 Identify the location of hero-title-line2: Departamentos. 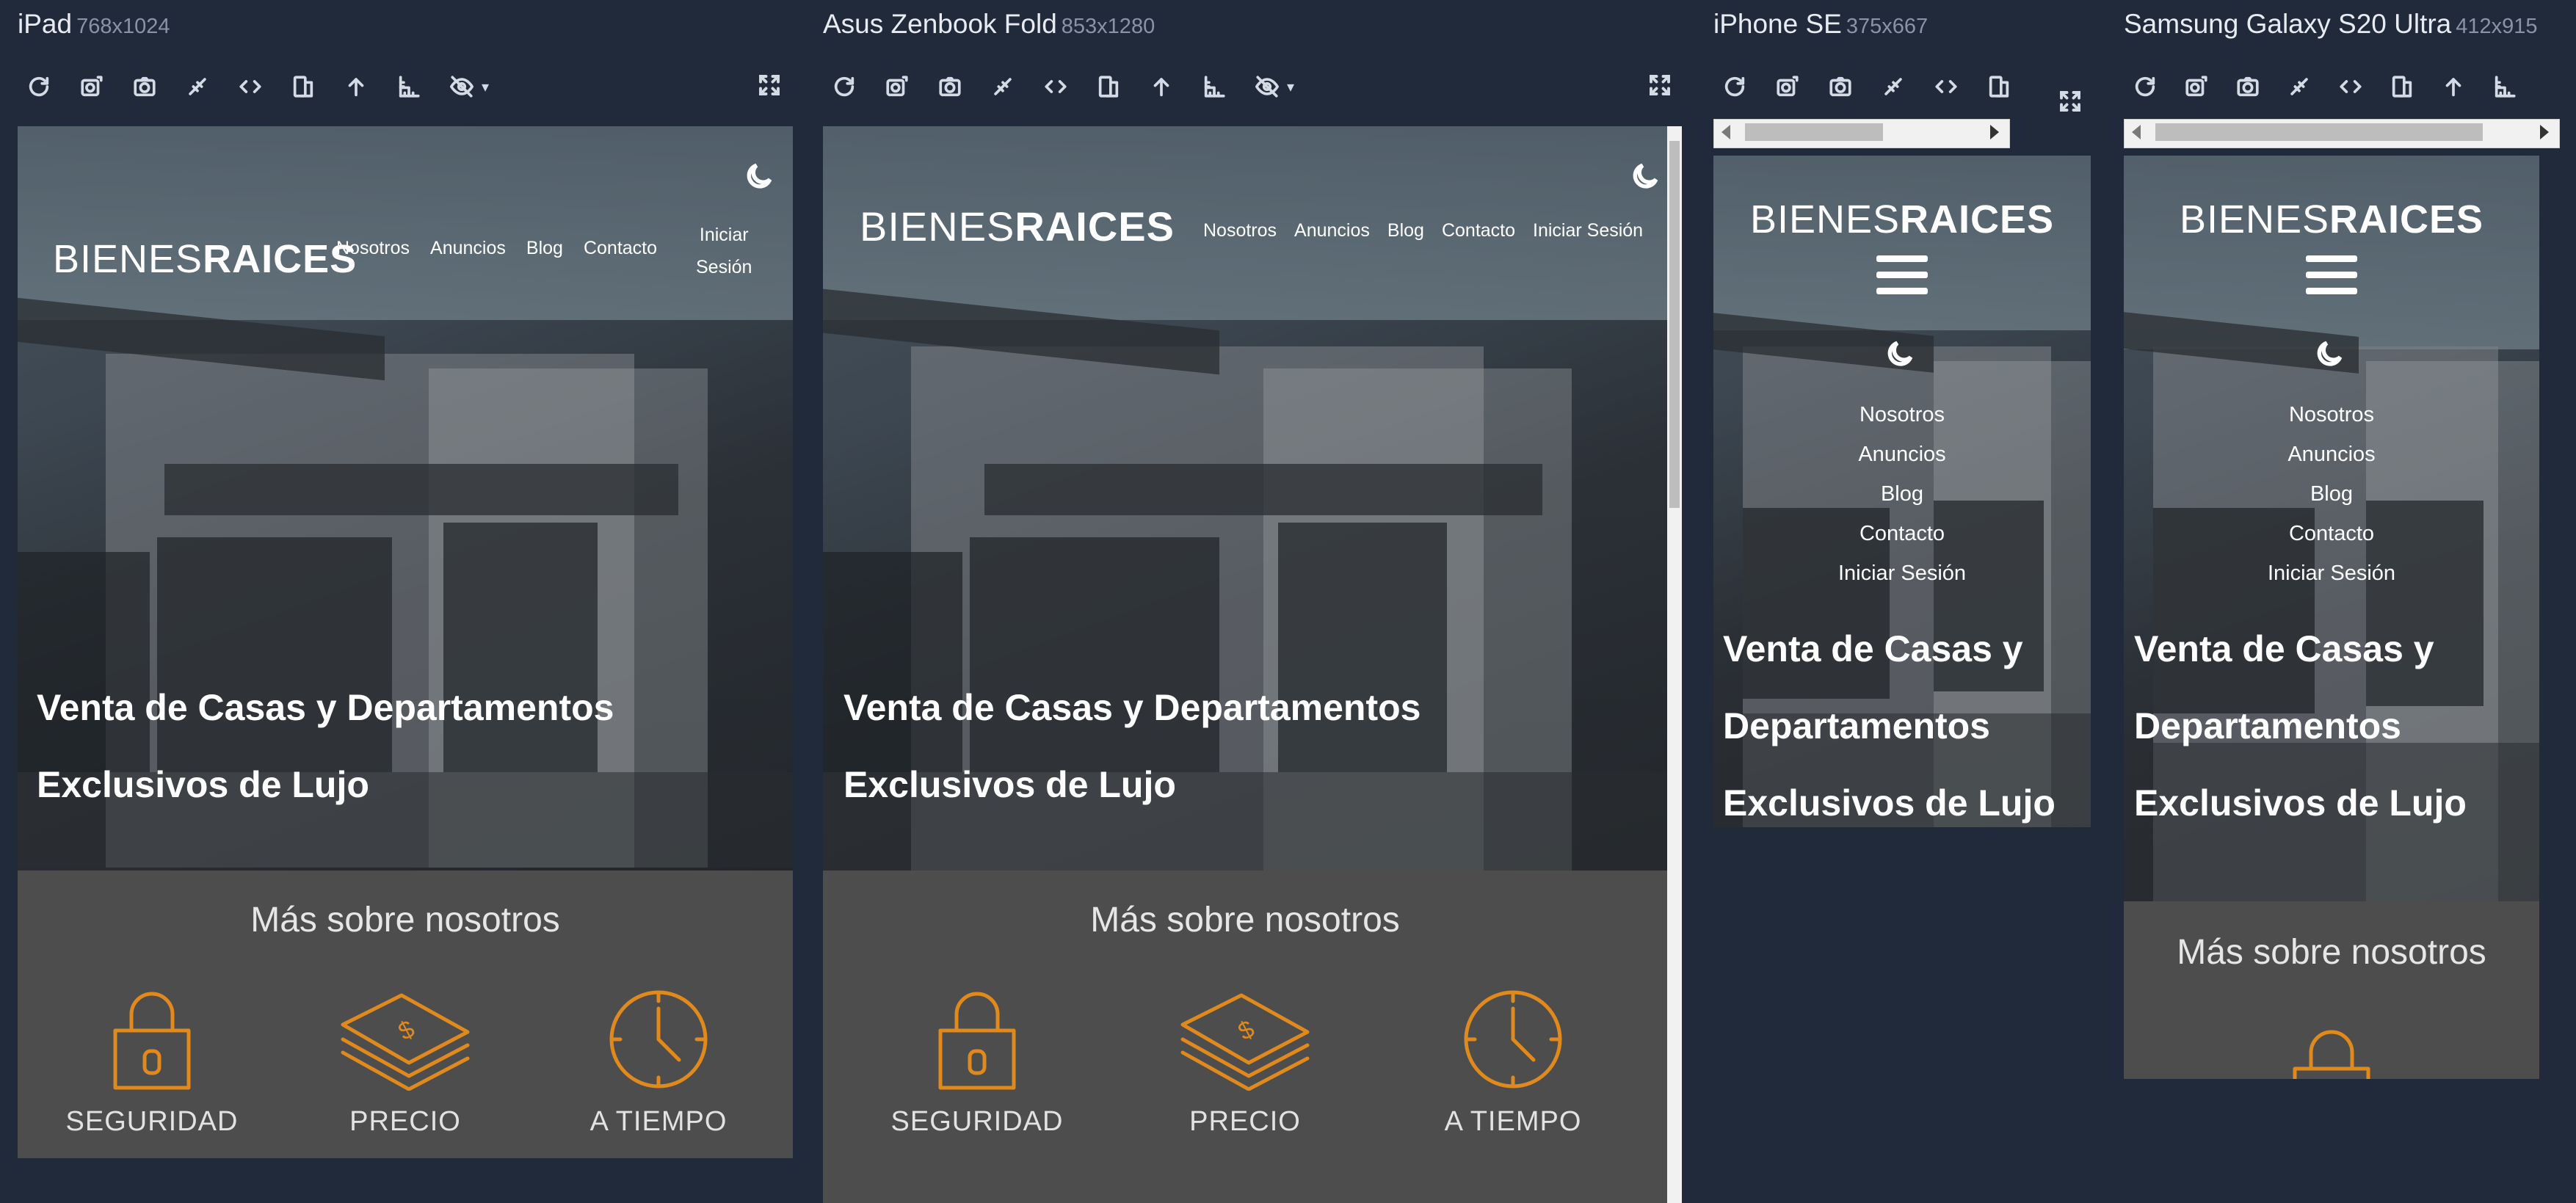
(1857, 725).